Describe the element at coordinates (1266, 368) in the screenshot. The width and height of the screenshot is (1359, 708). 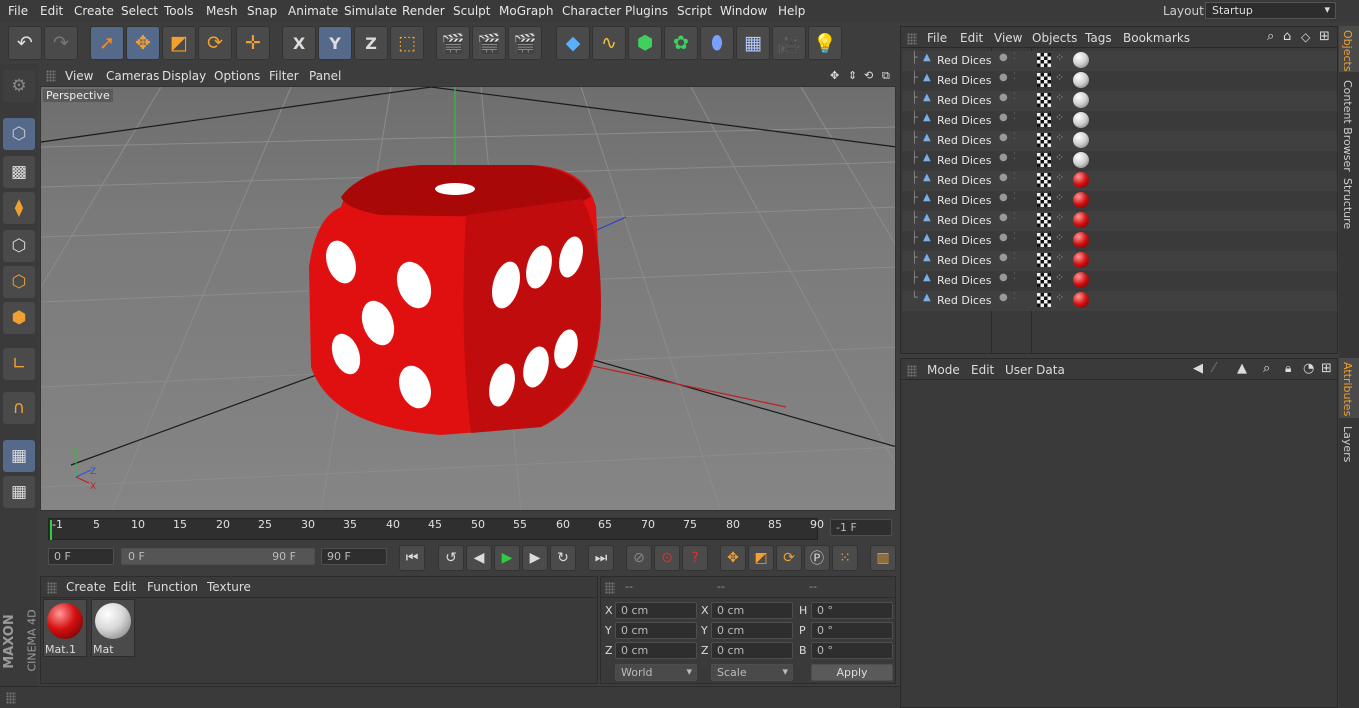
I see `search-icon: ⌕` at that location.